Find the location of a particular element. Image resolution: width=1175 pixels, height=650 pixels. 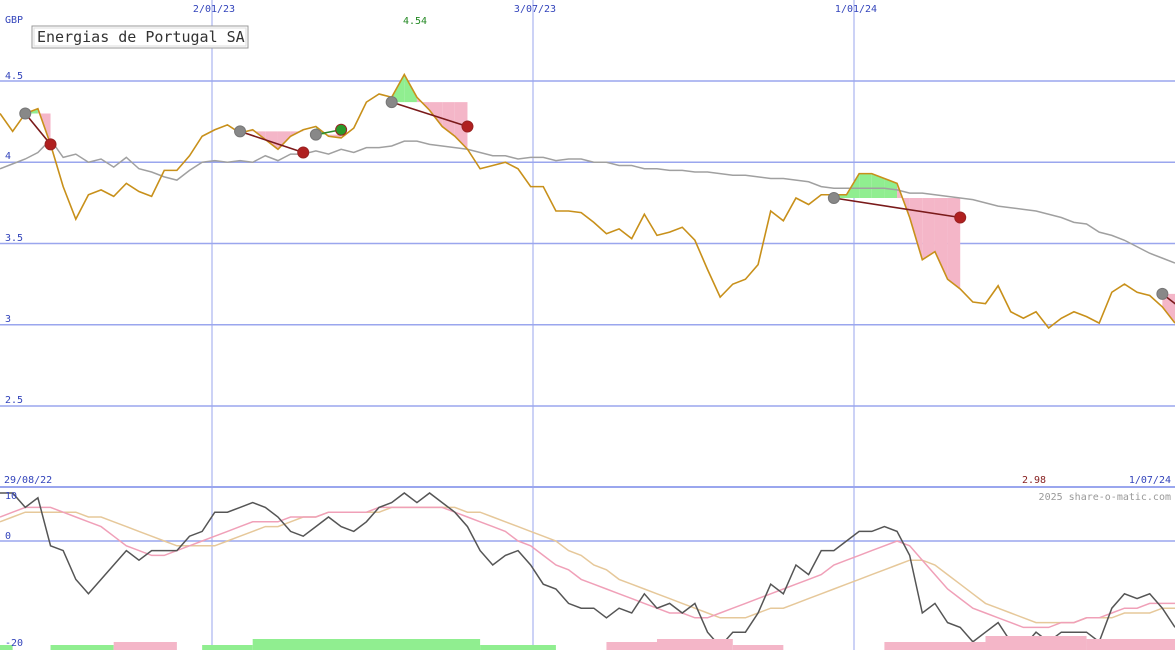

range-start-date: 29/08/22 is located at coordinates (28, 480).